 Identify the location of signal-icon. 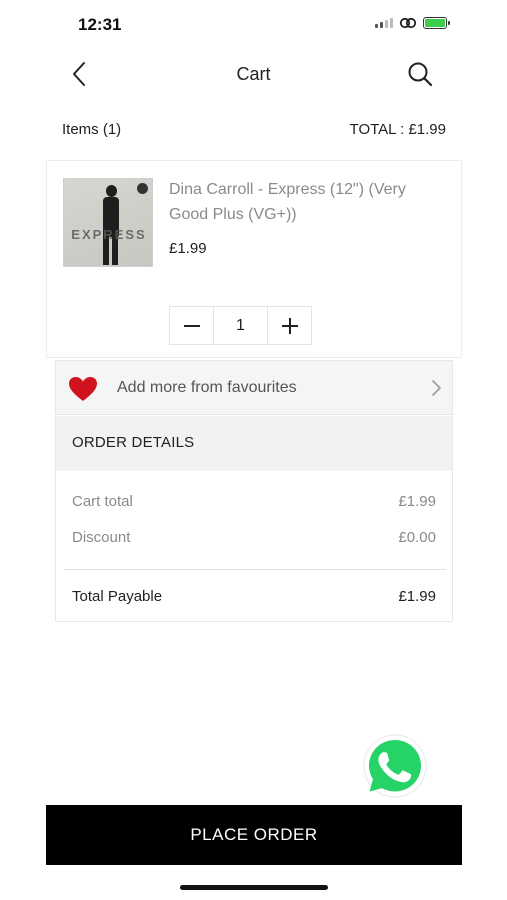
(384, 23).